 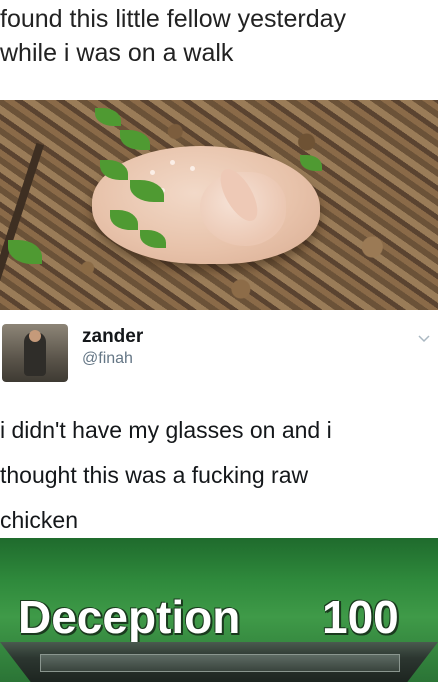 What do you see at coordinates (117, 53) in the screenshot?
I see `caption-line-2: while i was on a walk` at bounding box center [117, 53].